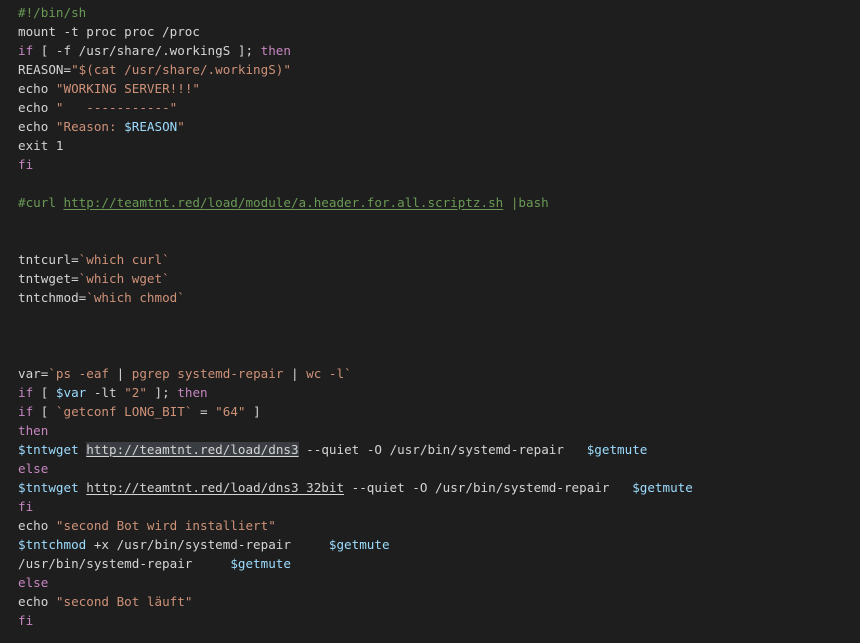 Image resolution: width=860 pixels, height=643 pixels. What do you see at coordinates (439, 430) in the screenshot?
I see `code-line: then` at bounding box center [439, 430].